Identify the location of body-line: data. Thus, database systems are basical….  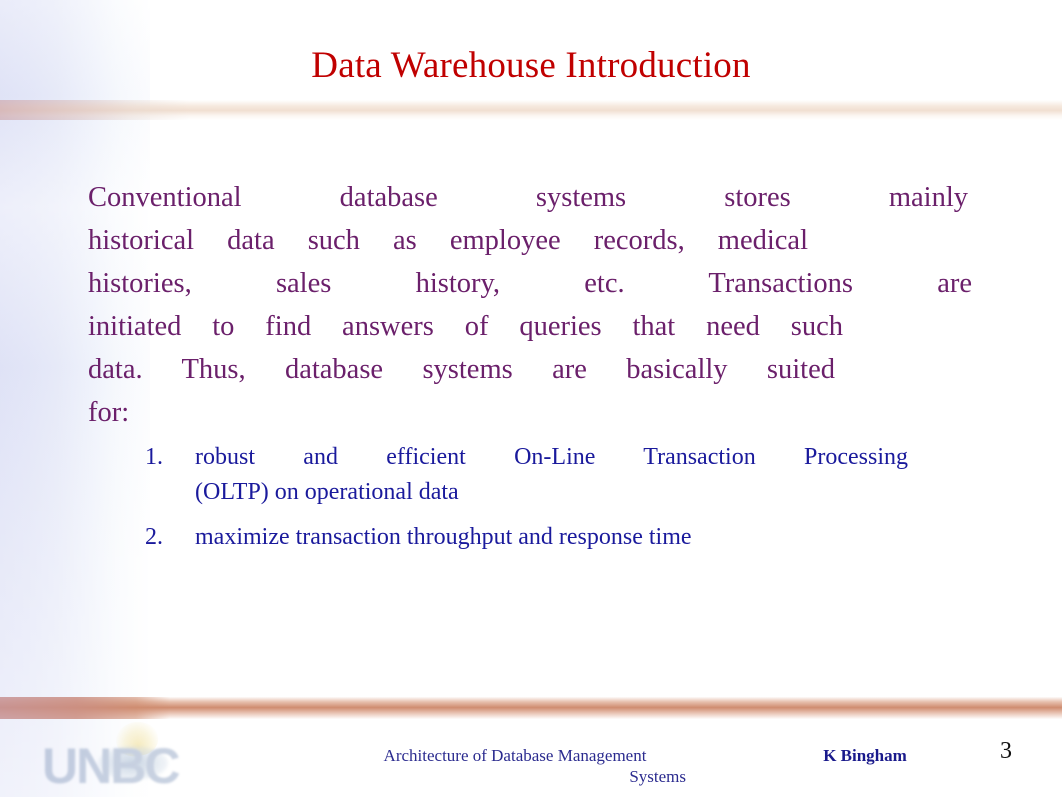
(461, 369).